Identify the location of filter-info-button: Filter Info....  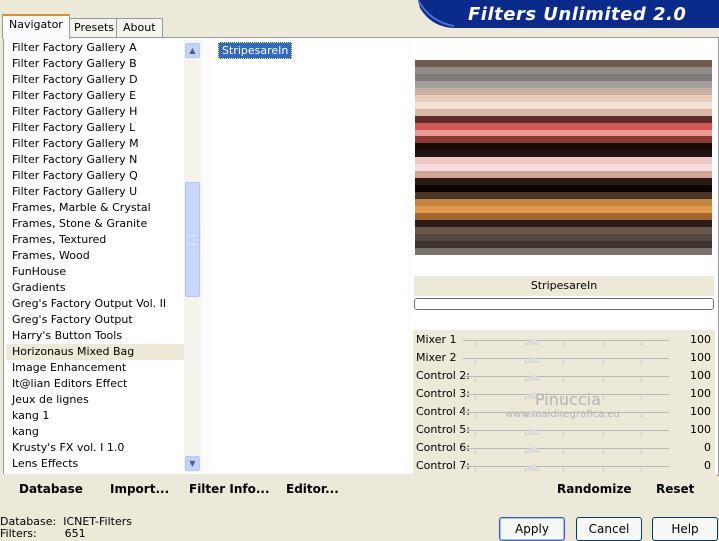
(229, 489).